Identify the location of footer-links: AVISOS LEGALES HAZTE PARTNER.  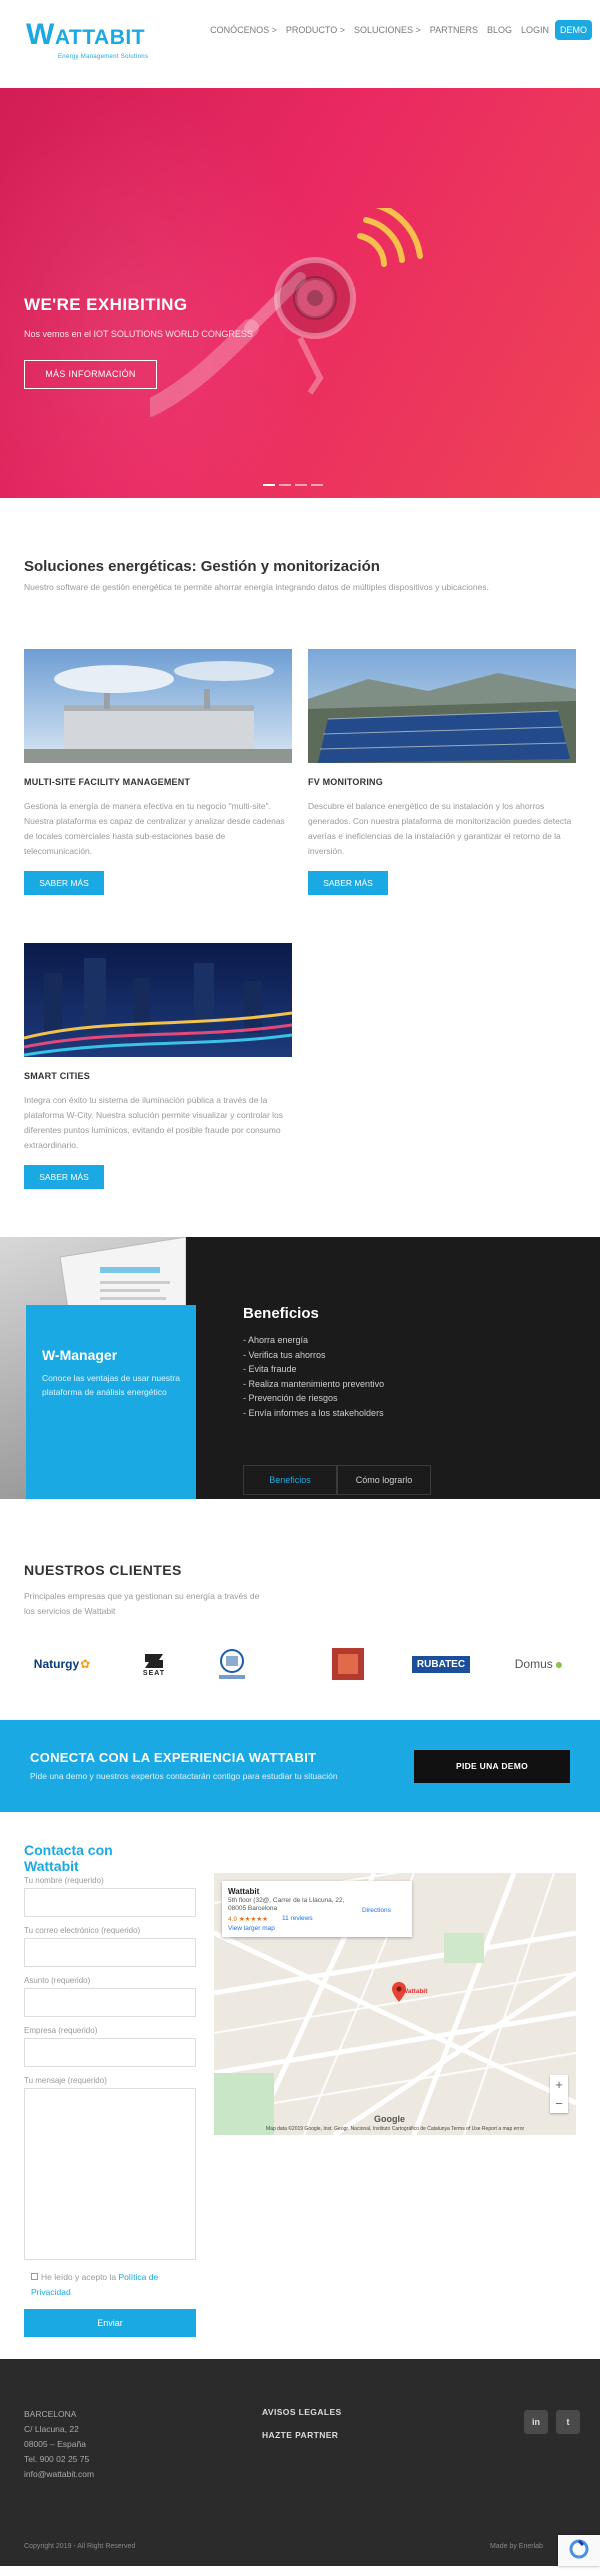
(302, 2430).